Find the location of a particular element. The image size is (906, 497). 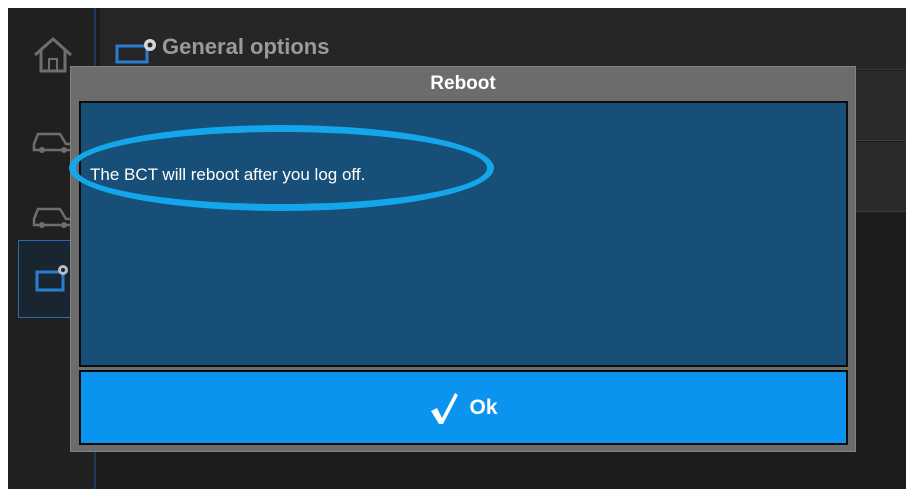

dialog-title: Reboot is located at coordinates (463, 83).